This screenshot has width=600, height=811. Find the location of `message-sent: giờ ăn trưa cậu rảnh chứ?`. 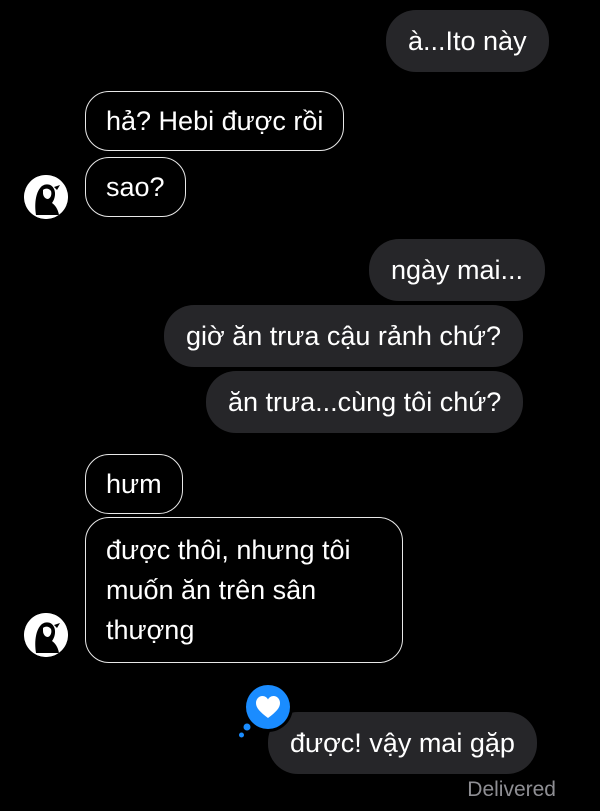

message-sent: giờ ăn trưa cậu rảnh chứ? is located at coordinates (344, 336).